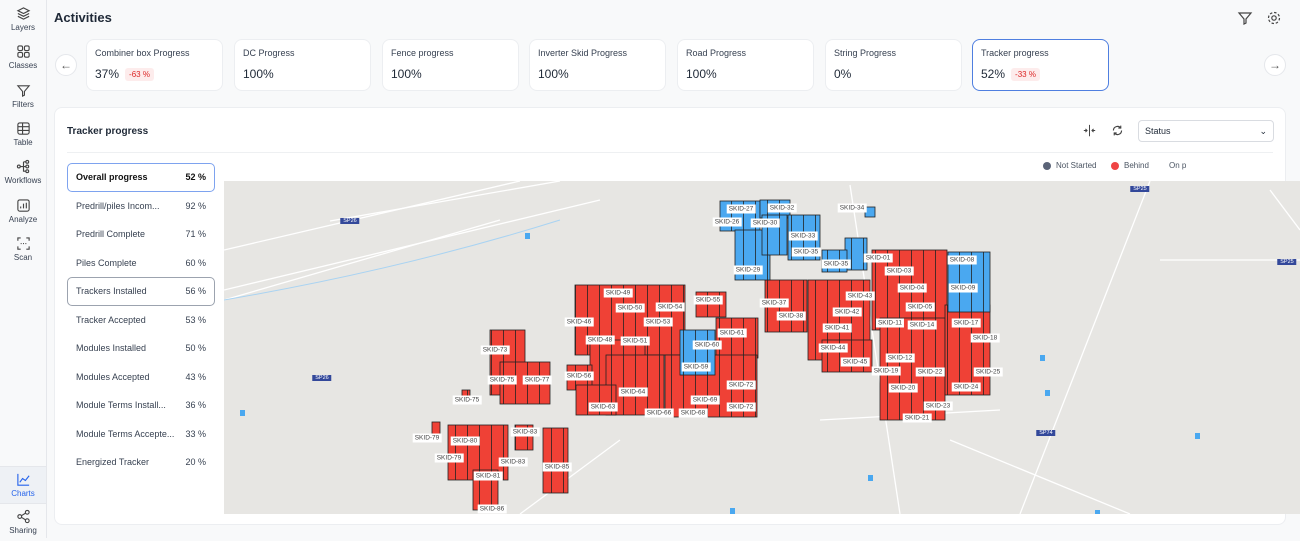  Describe the element at coordinates (865, 53) in the screenshot. I see `card-label: String Progress` at that location.